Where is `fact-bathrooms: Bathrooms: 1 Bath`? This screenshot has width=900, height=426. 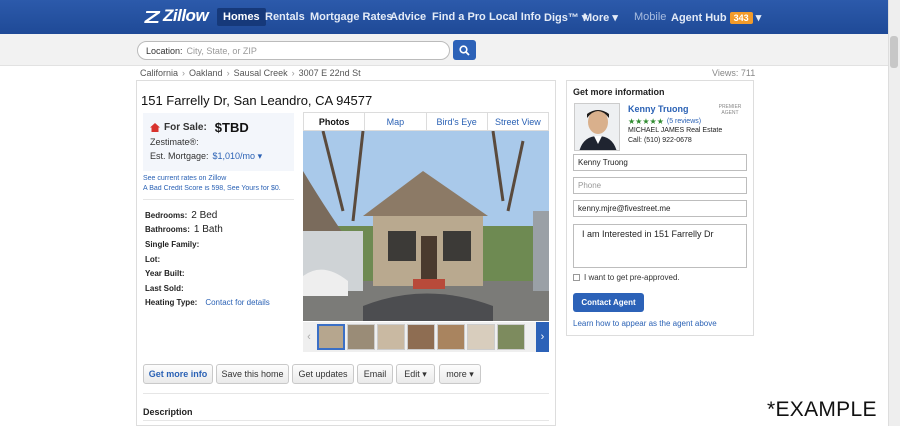 fact-bathrooms: Bathrooms: 1 Bath is located at coordinates (184, 229).